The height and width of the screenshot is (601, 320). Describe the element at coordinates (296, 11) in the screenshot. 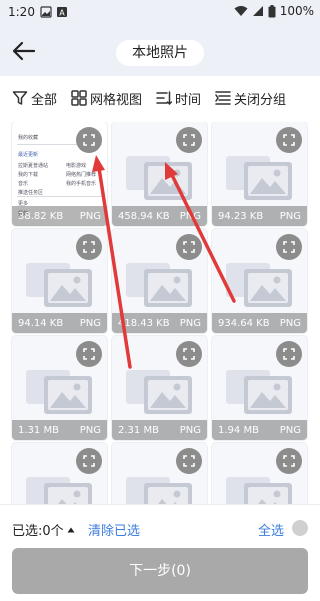

I see `battery-level: 100%` at that location.